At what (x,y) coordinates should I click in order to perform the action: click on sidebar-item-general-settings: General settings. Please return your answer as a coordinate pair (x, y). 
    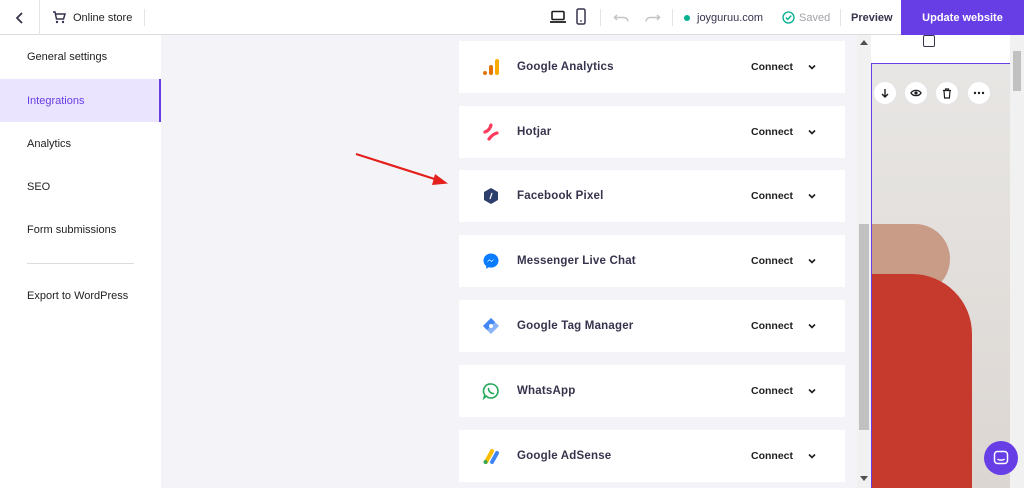
    Looking at the image, I should click on (80, 56).